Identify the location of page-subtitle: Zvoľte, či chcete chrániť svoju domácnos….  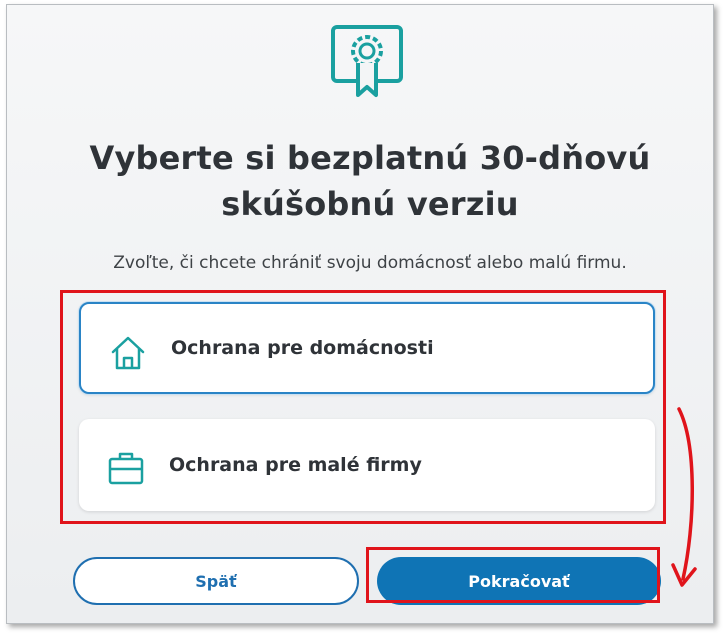
(370, 263).